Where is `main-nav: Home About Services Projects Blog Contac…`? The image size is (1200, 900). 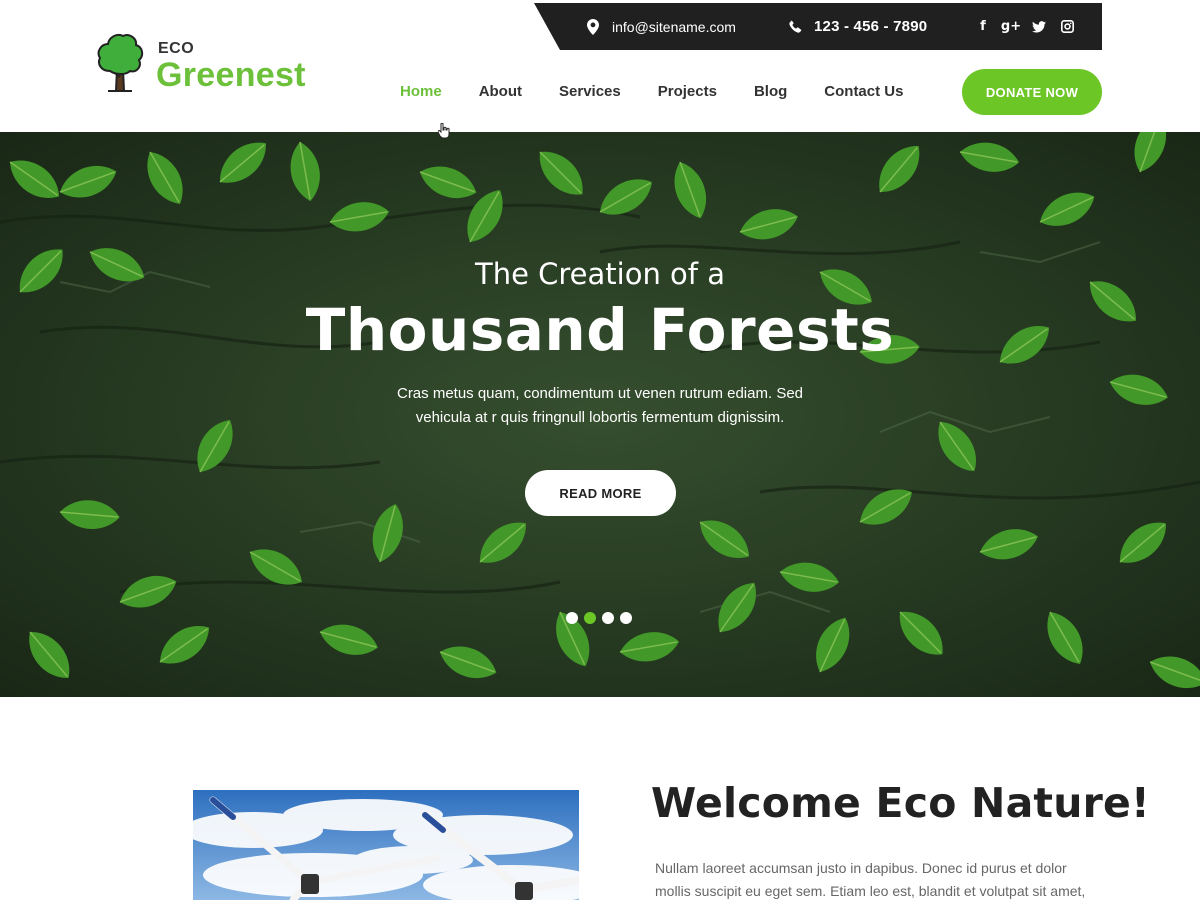
main-nav: Home About Services Projects Blog Contac… is located at coordinates (670, 92).